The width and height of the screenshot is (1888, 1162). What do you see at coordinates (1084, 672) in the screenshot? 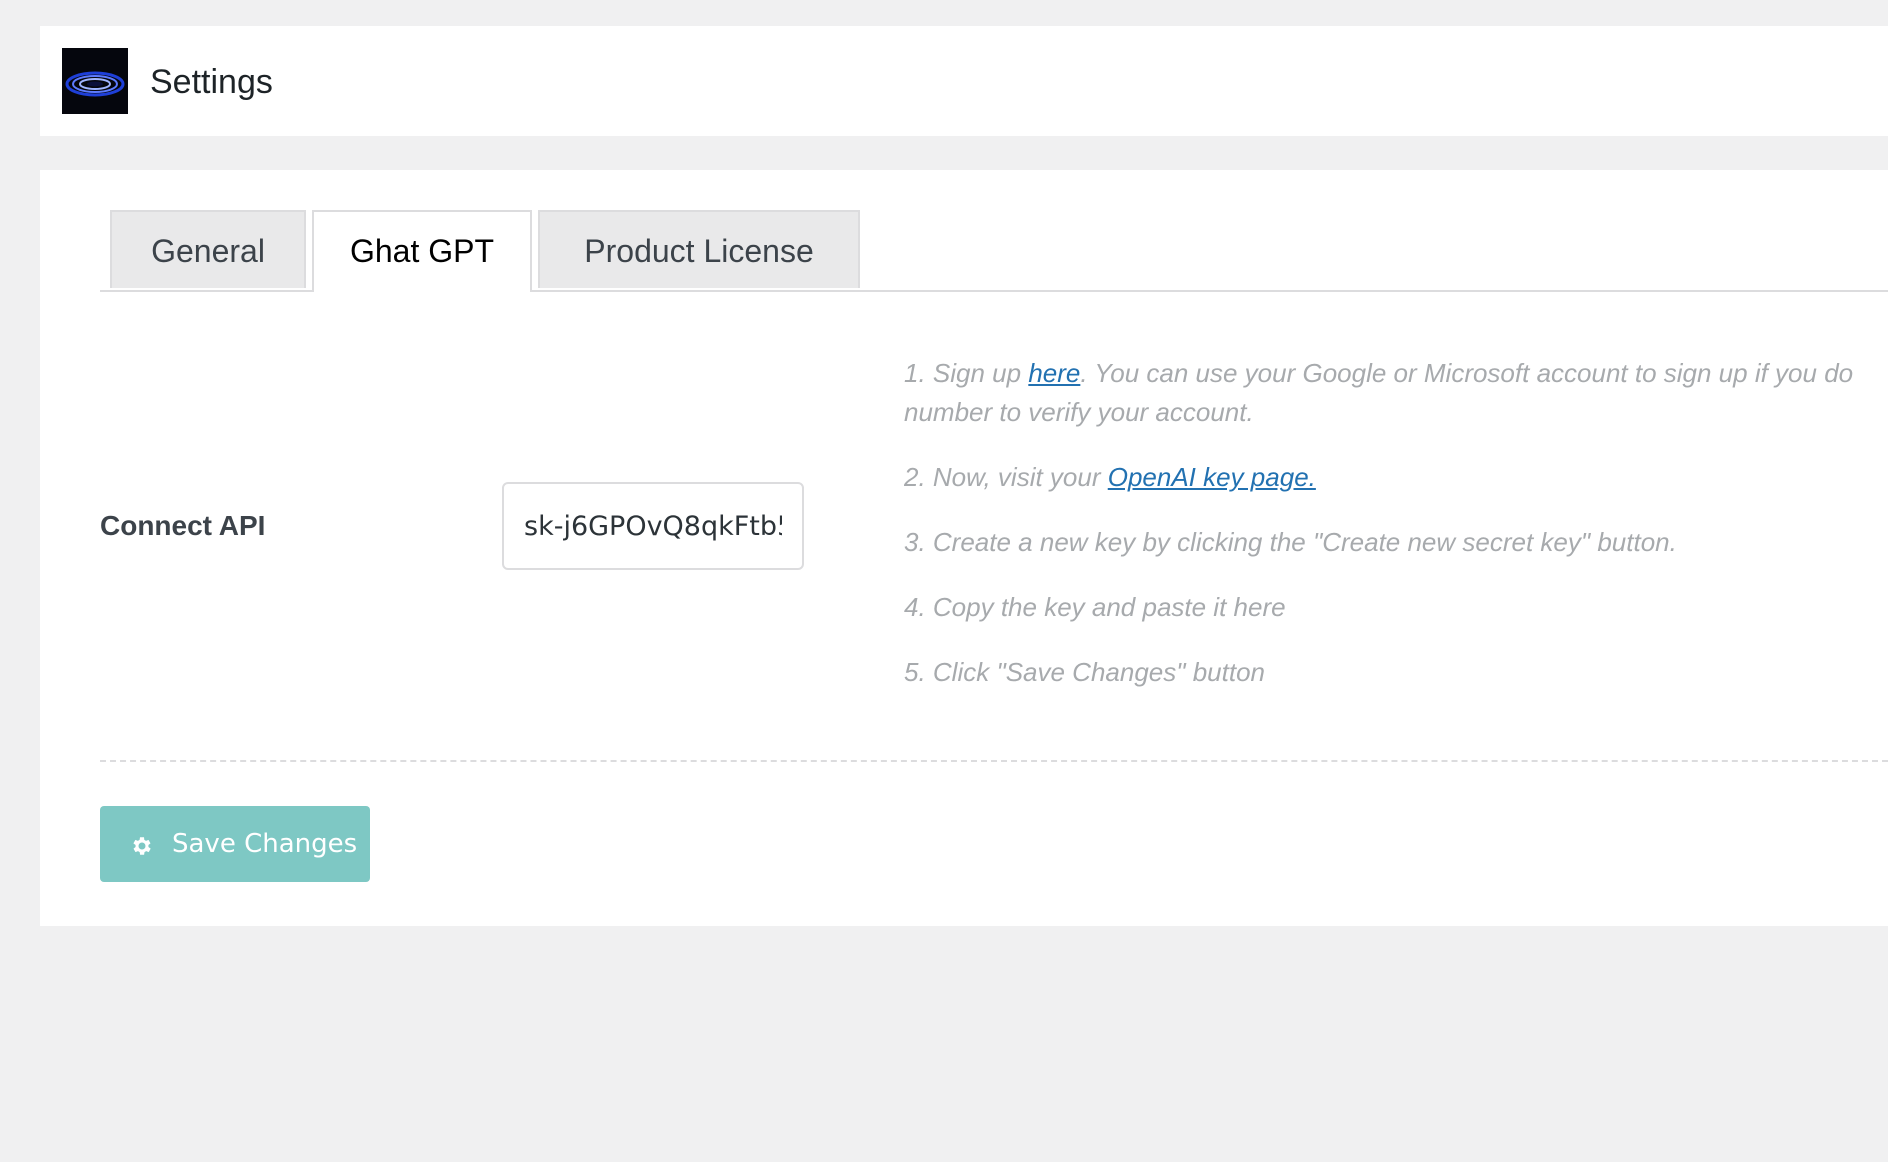
I see `instruction-step-5: 5. Click "Save Changes" button` at bounding box center [1084, 672].